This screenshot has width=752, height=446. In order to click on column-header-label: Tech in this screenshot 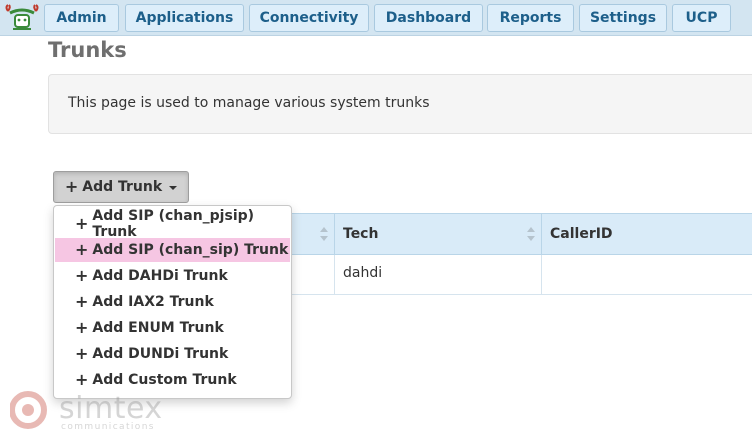, I will do `click(361, 234)`.